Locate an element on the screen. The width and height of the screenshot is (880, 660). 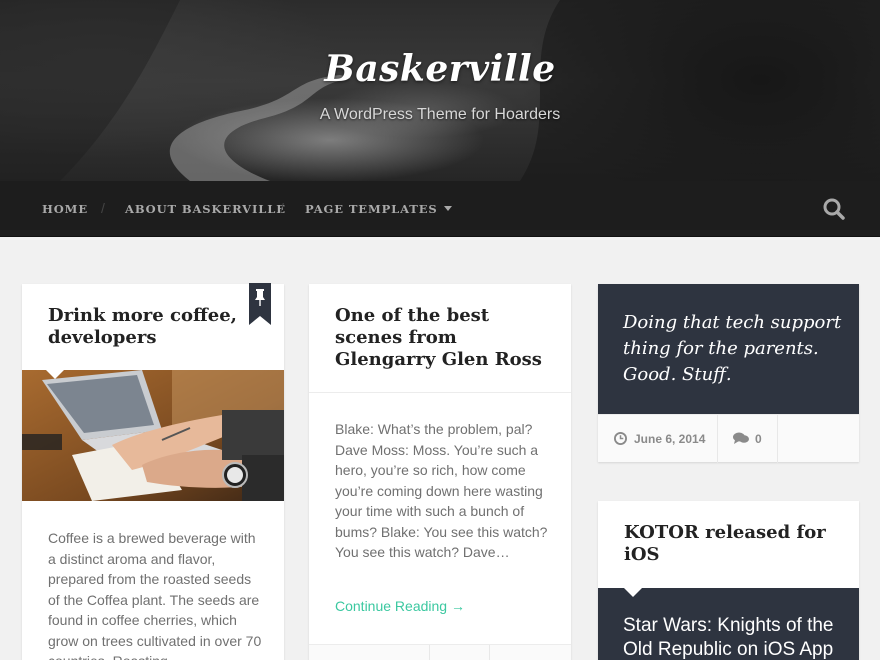
nav-item-about-baskerville: ABOUT BASKERVILLE is located at coordinates (205, 209).